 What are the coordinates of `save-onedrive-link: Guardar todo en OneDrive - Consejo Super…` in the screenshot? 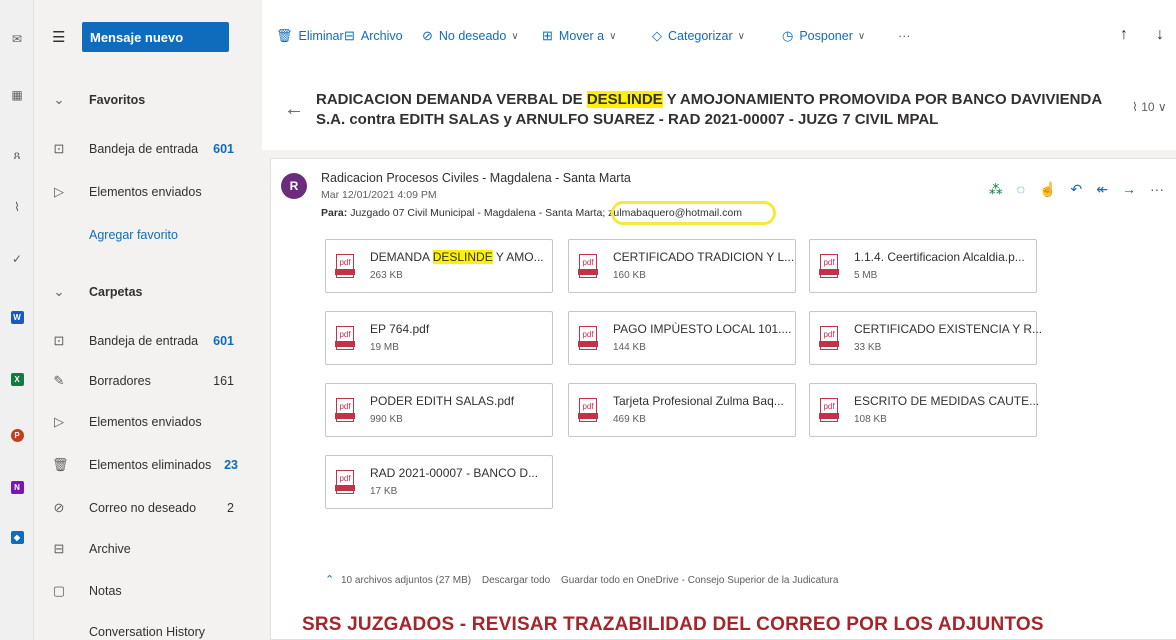 It's located at (699, 580).